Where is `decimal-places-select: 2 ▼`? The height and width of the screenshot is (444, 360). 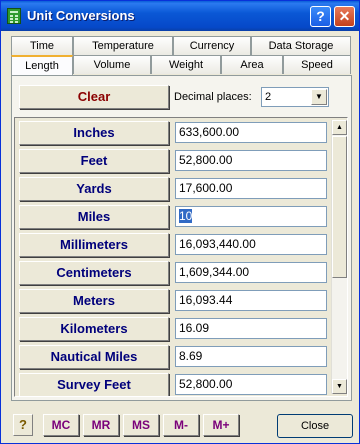 decimal-places-select: 2 ▼ is located at coordinates (295, 97).